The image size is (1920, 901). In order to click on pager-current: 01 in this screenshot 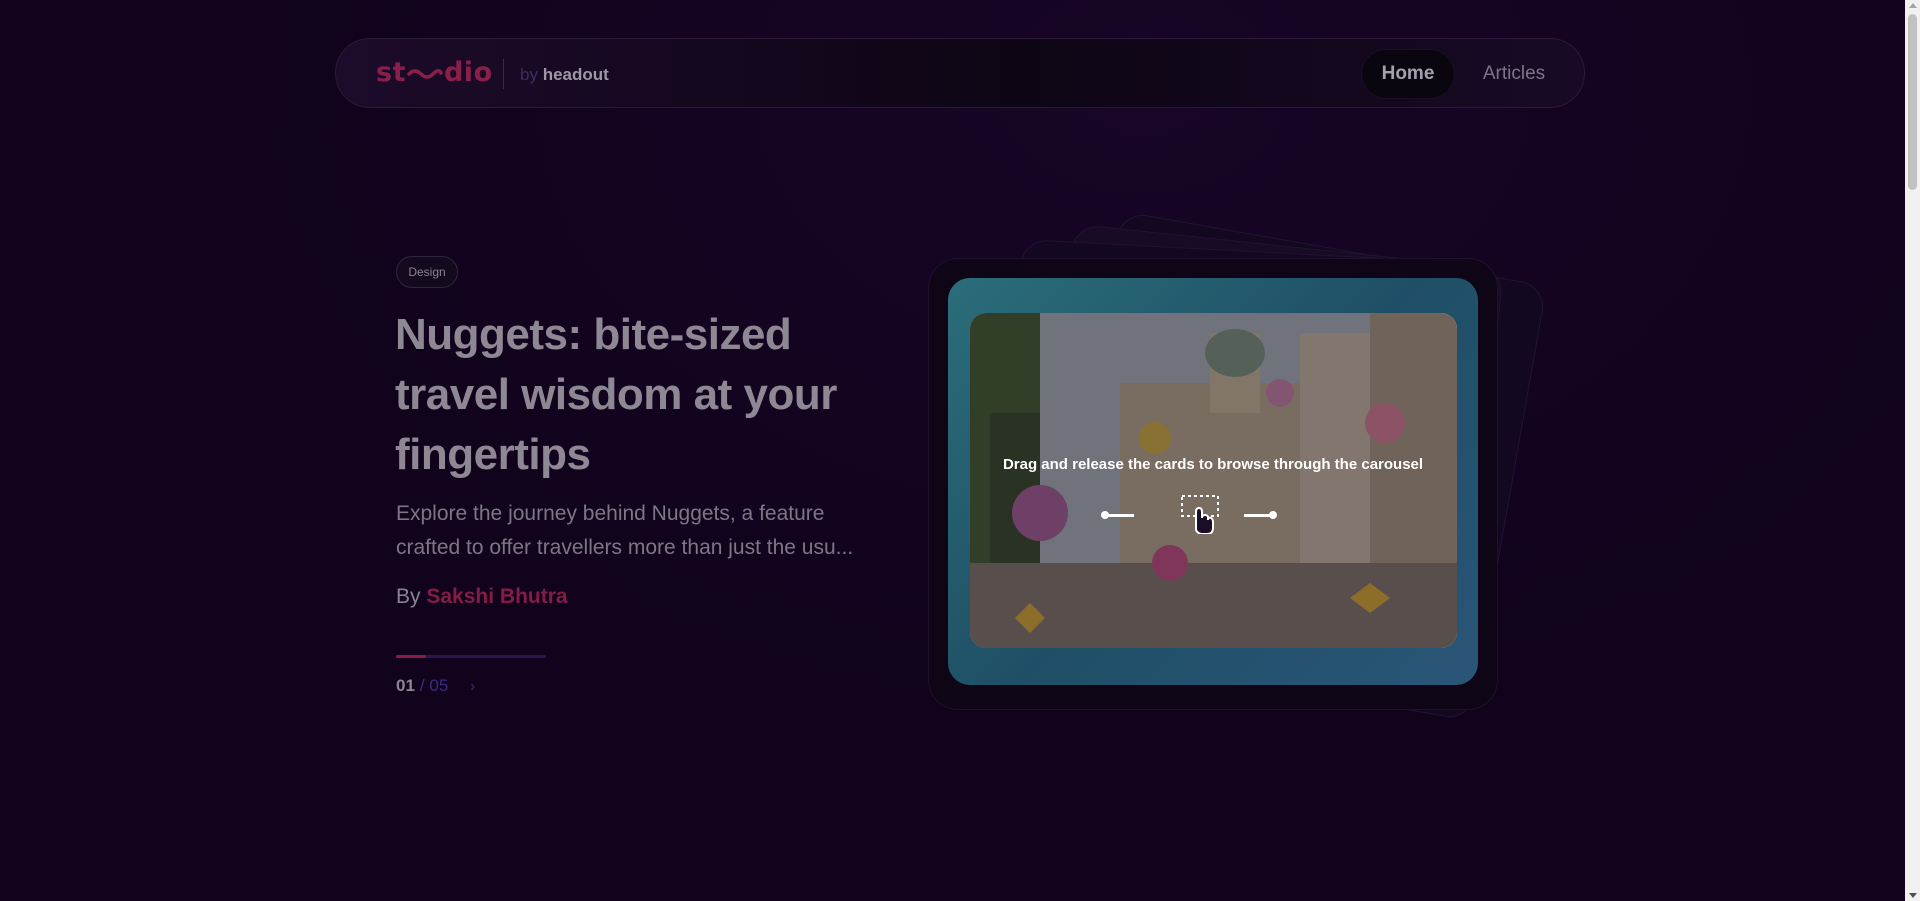, I will do `click(405, 685)`.